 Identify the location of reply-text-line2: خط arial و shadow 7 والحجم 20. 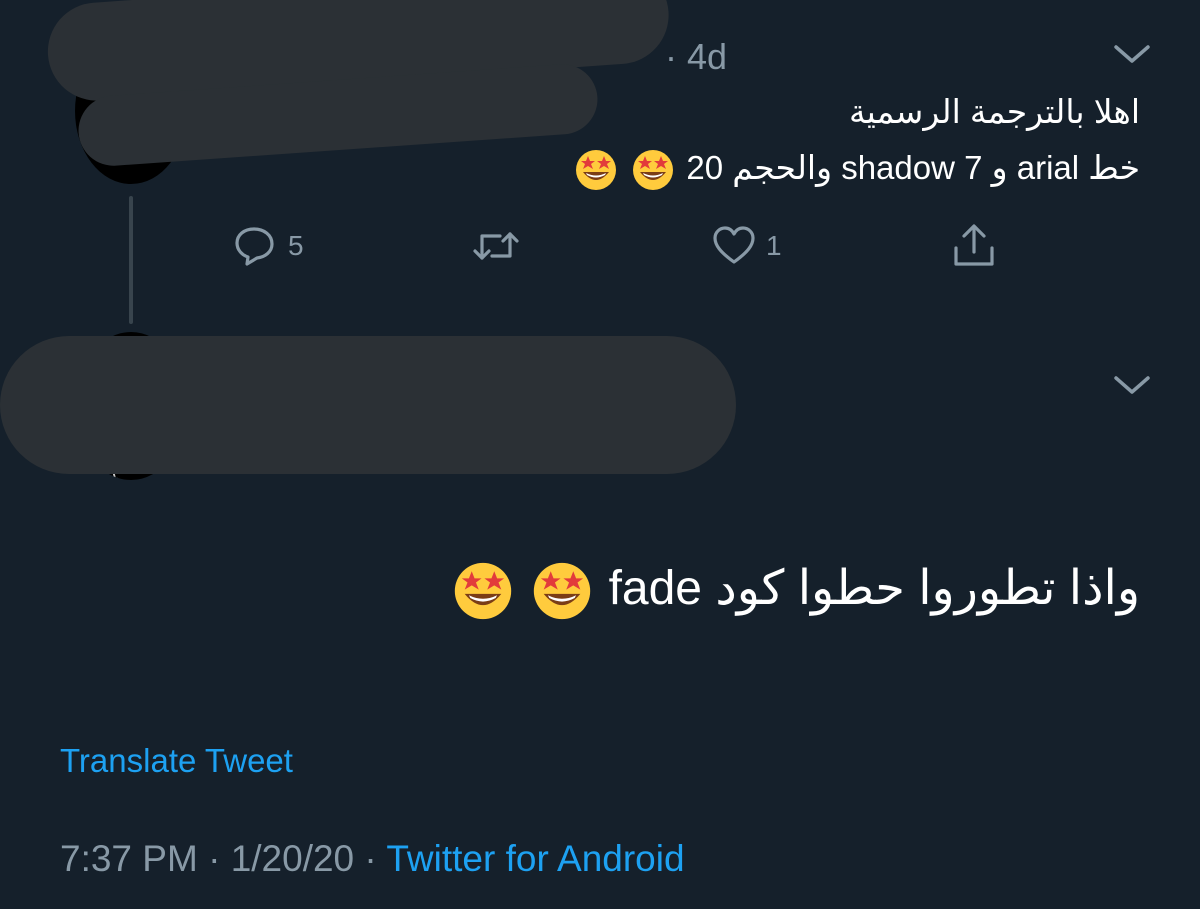
(856, 170).